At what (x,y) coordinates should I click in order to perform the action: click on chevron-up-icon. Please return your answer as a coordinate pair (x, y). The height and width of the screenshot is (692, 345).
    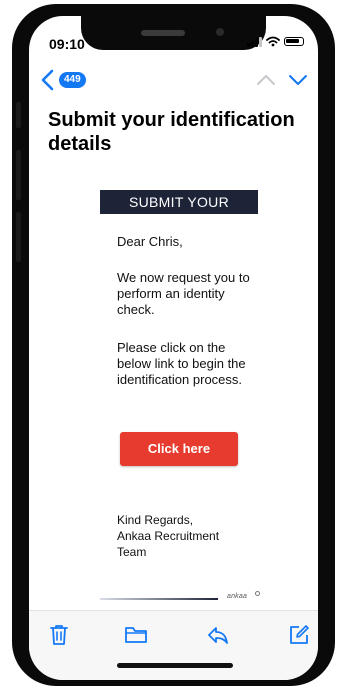
    Looking at the image, I should click on (266, 80).